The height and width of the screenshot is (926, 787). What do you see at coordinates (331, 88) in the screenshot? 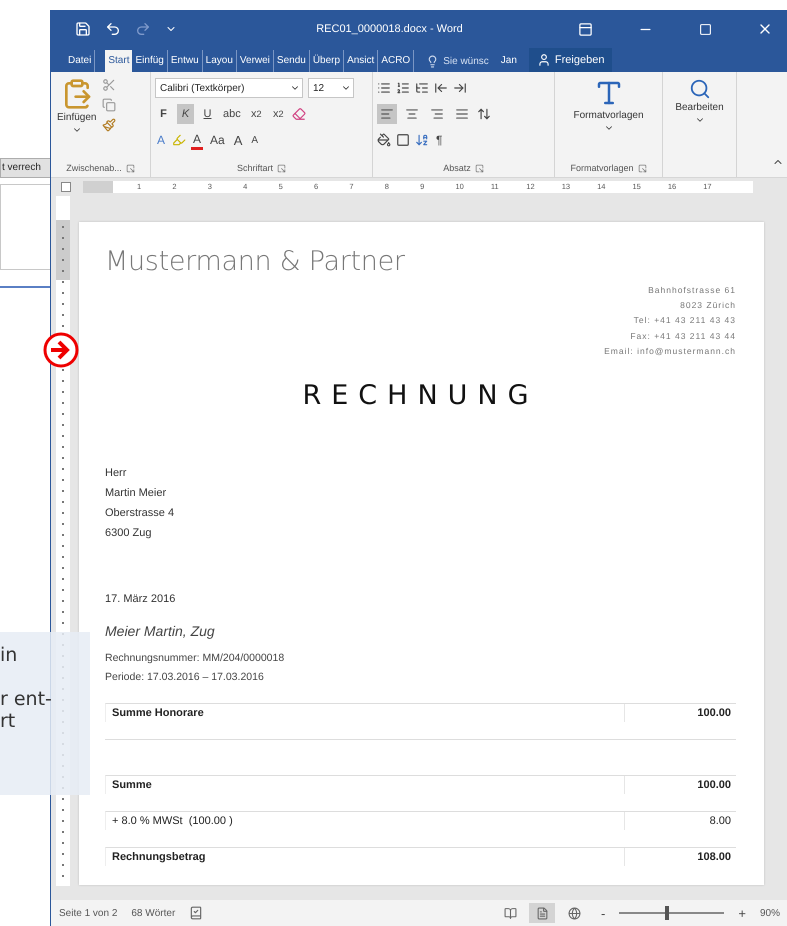
I see `font-size-field: 12` at bounding box center [331, 88].